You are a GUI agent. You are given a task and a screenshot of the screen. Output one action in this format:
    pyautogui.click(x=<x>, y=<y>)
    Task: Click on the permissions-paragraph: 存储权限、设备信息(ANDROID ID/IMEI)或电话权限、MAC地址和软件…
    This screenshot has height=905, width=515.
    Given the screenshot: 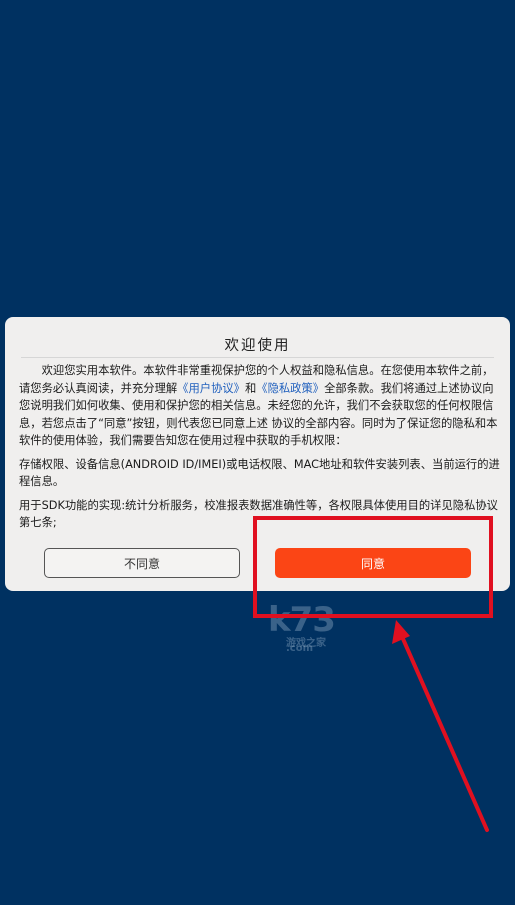 What is the action you would take?
    pyautogui.click(x=259, y=473)
    